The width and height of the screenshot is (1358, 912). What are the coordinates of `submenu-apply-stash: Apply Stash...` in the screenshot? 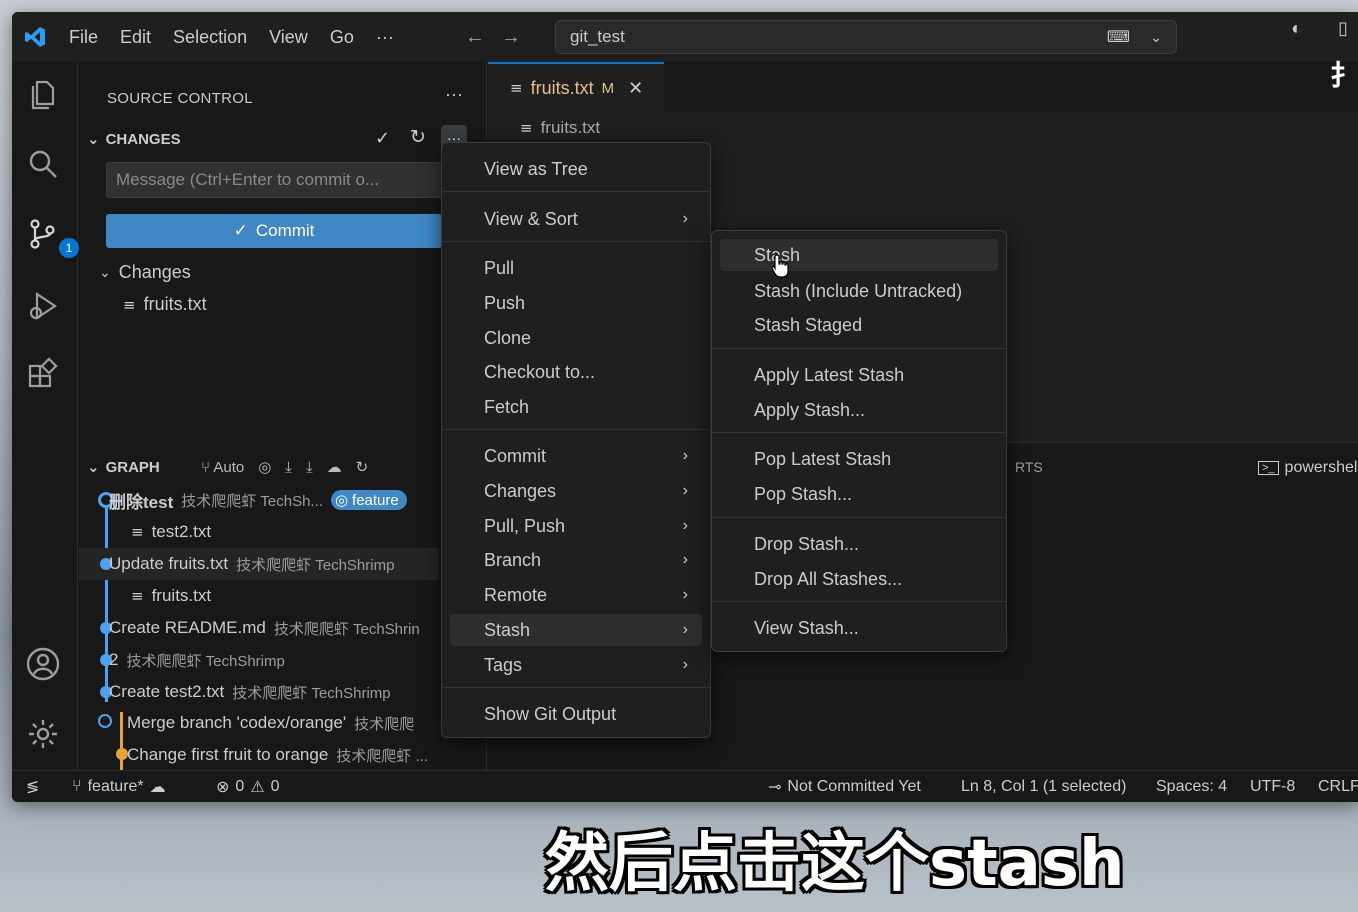 It's located at (859, 410).